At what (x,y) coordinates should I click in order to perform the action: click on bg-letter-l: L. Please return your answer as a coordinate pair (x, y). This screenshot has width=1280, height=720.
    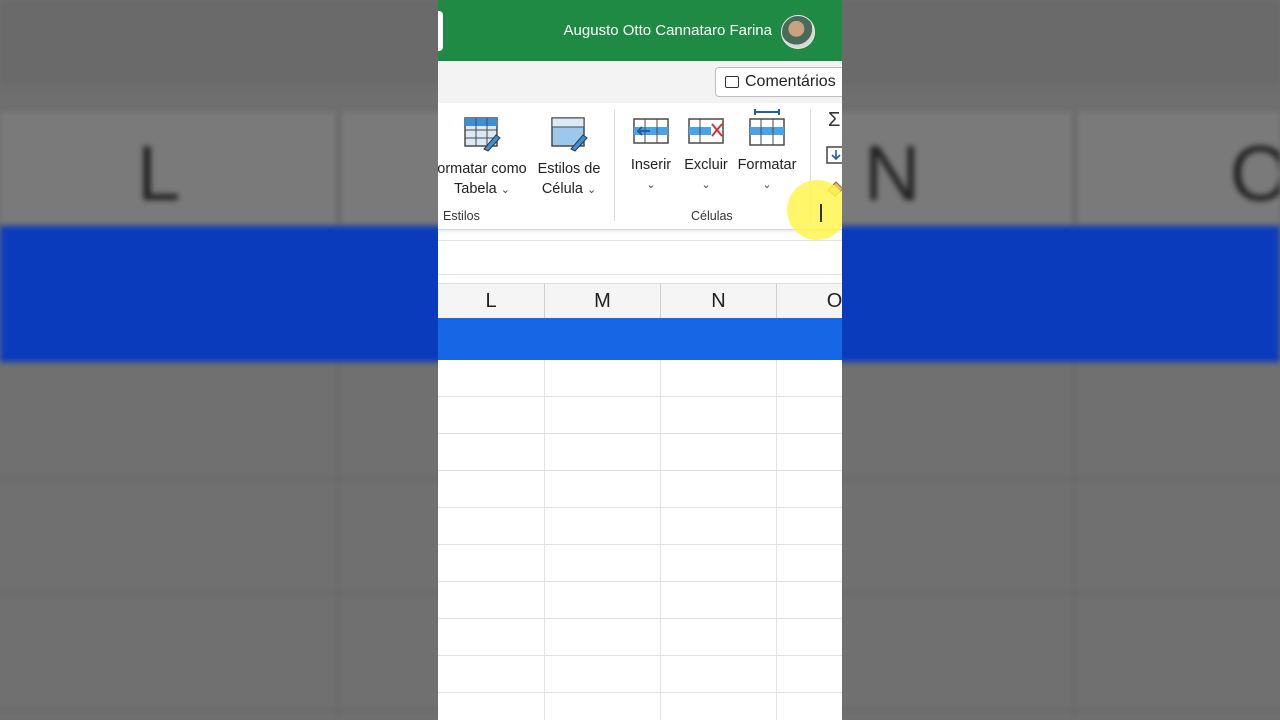
    Looking at the image, I should click on (159, 173).